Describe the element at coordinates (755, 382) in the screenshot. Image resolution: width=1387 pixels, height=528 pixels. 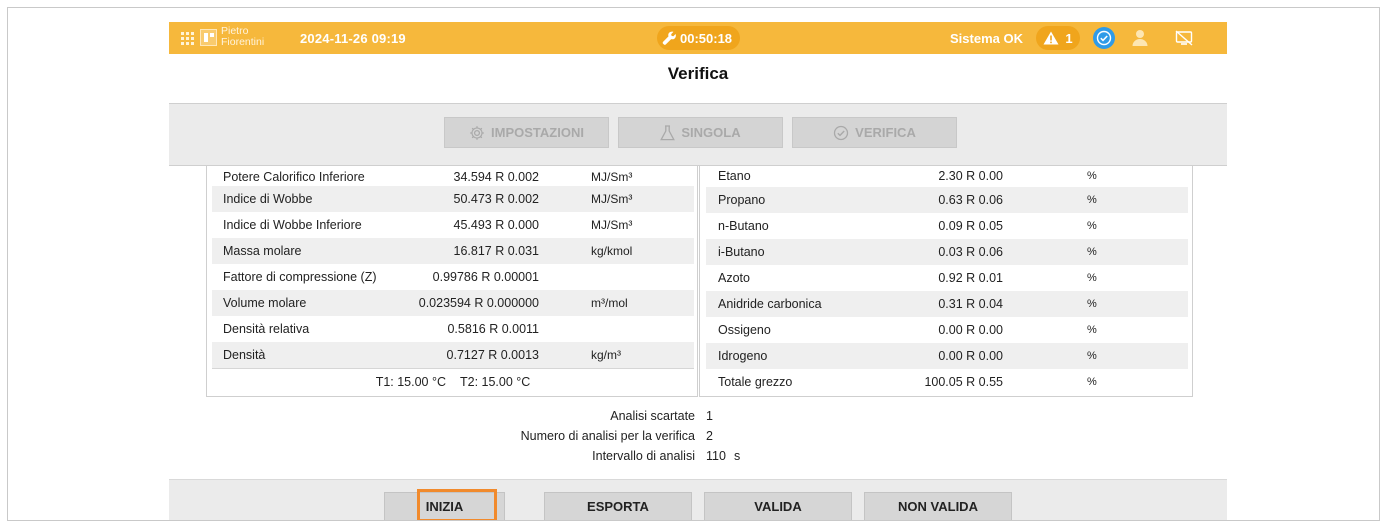
I see `row-name: Totale grezzo` at that location.